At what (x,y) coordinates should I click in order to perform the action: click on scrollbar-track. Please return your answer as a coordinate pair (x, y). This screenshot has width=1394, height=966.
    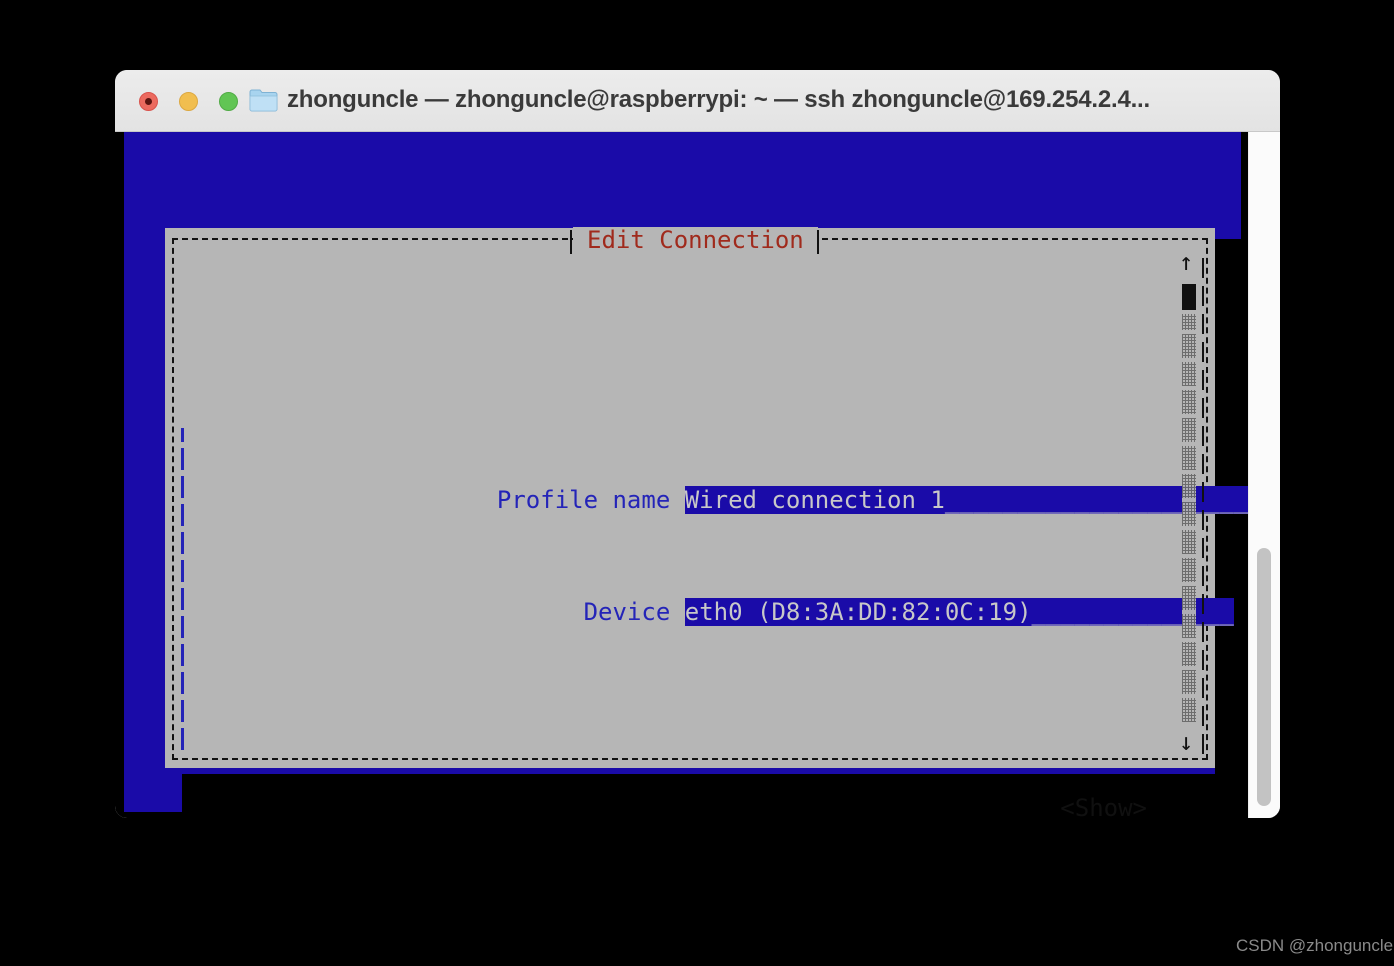
    Looking at the image, I should click on (1189, 518).